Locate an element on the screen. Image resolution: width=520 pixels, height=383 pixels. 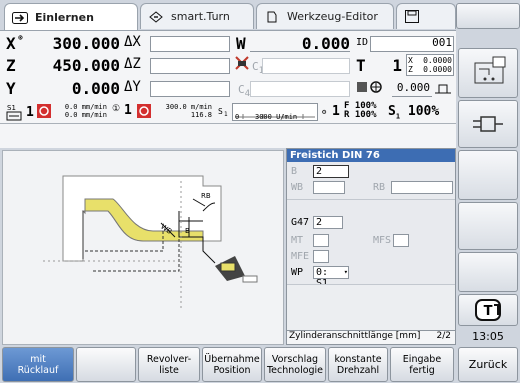
chuck-icon is located at coordinates (371, 89).